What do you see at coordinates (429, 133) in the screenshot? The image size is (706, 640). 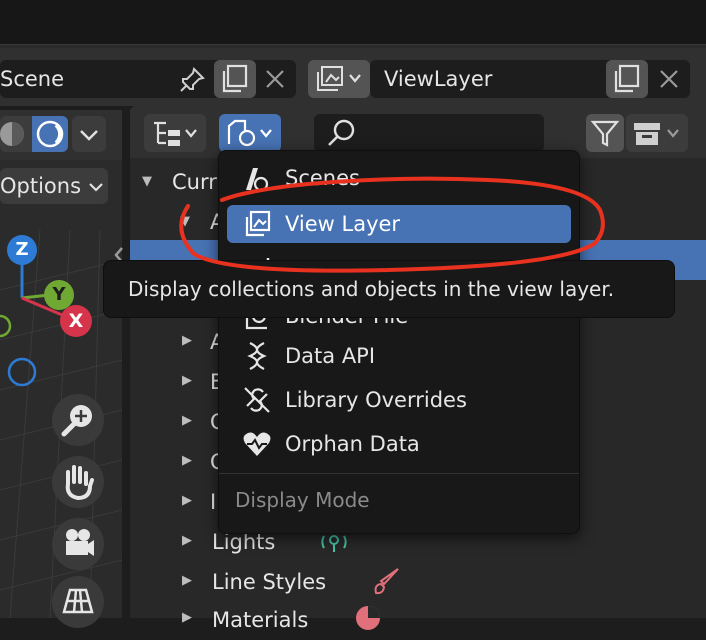 I see `outliner-search-input` at bounding box center [429, 133].